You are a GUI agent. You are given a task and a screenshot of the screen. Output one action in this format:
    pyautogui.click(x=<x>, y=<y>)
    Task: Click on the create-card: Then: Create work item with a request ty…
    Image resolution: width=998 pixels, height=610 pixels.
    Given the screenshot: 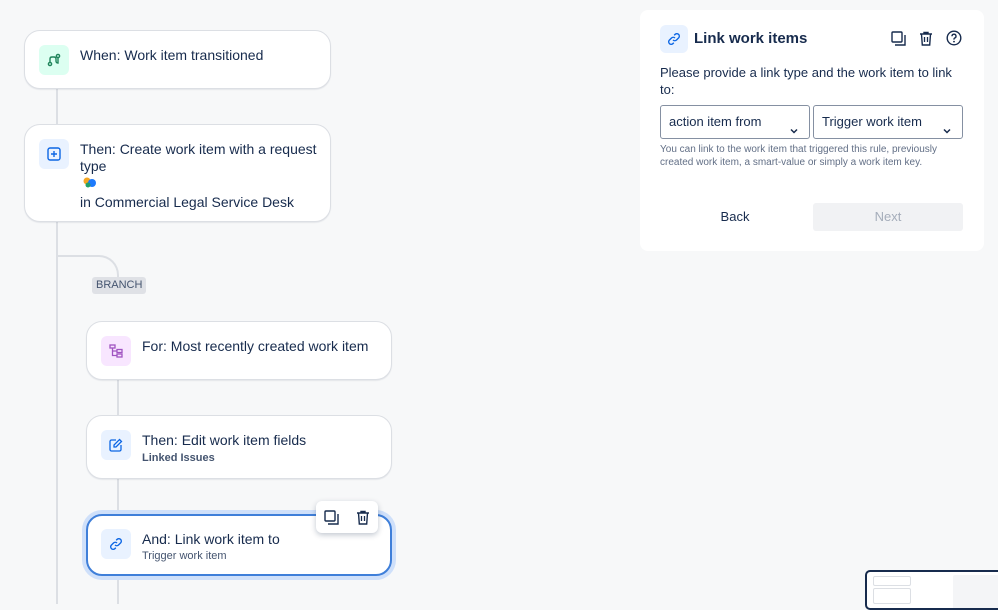 What is the action you would take?
    pyautogui.click(x=177, y=173)
    